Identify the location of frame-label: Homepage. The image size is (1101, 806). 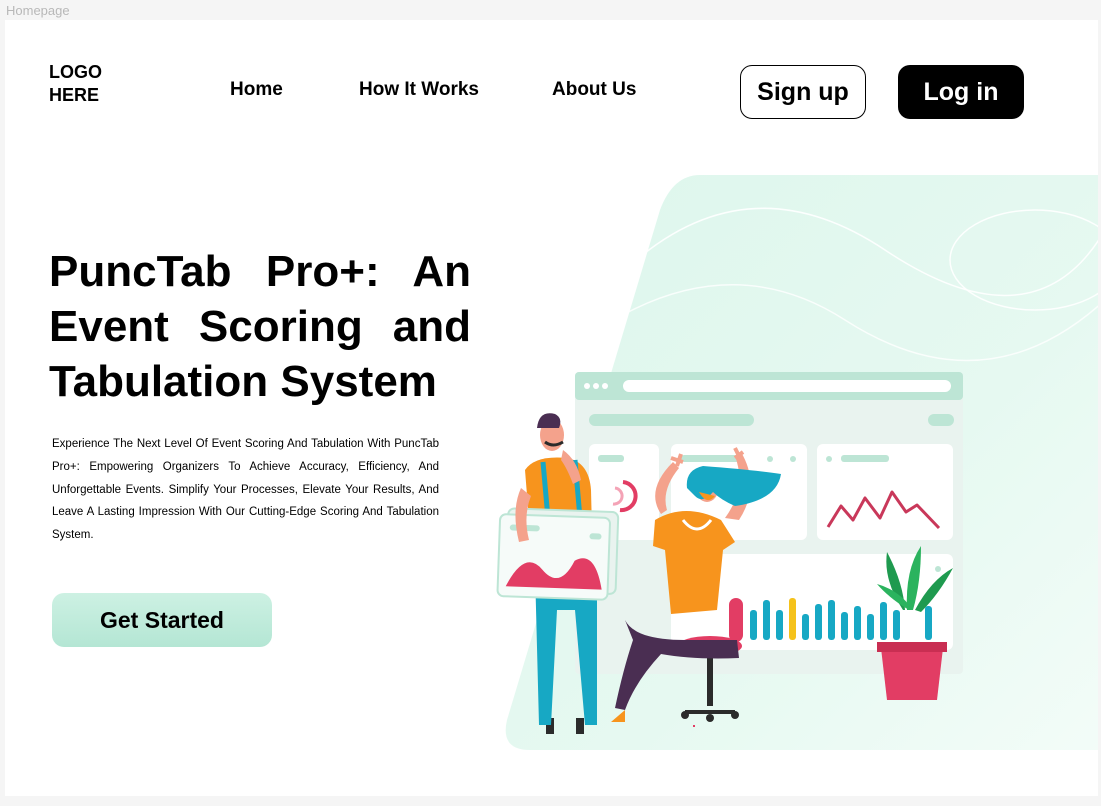
(38, 10).